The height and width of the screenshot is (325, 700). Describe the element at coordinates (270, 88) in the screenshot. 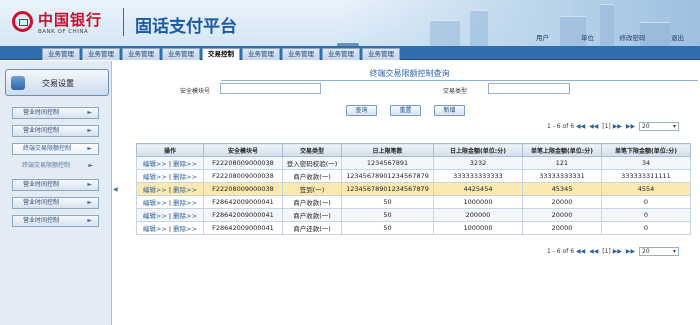

I see `module-number-input` at that location.